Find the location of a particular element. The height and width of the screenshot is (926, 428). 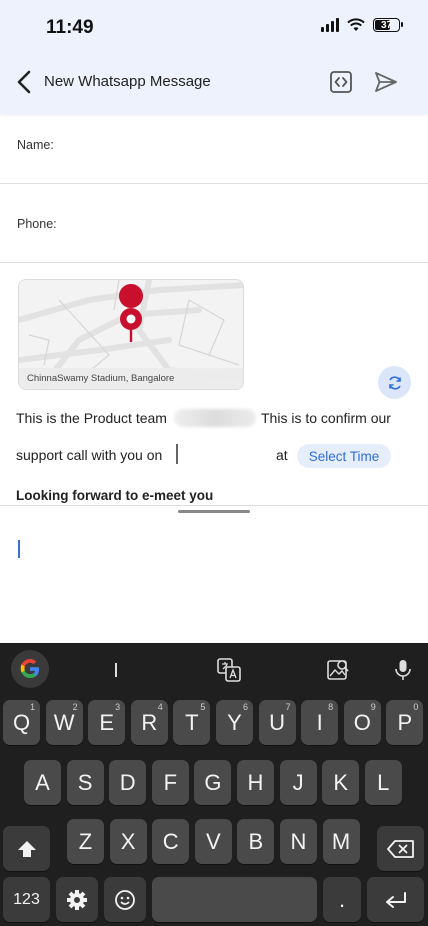

back-arrow-icon is located at coordinates (24, 82).